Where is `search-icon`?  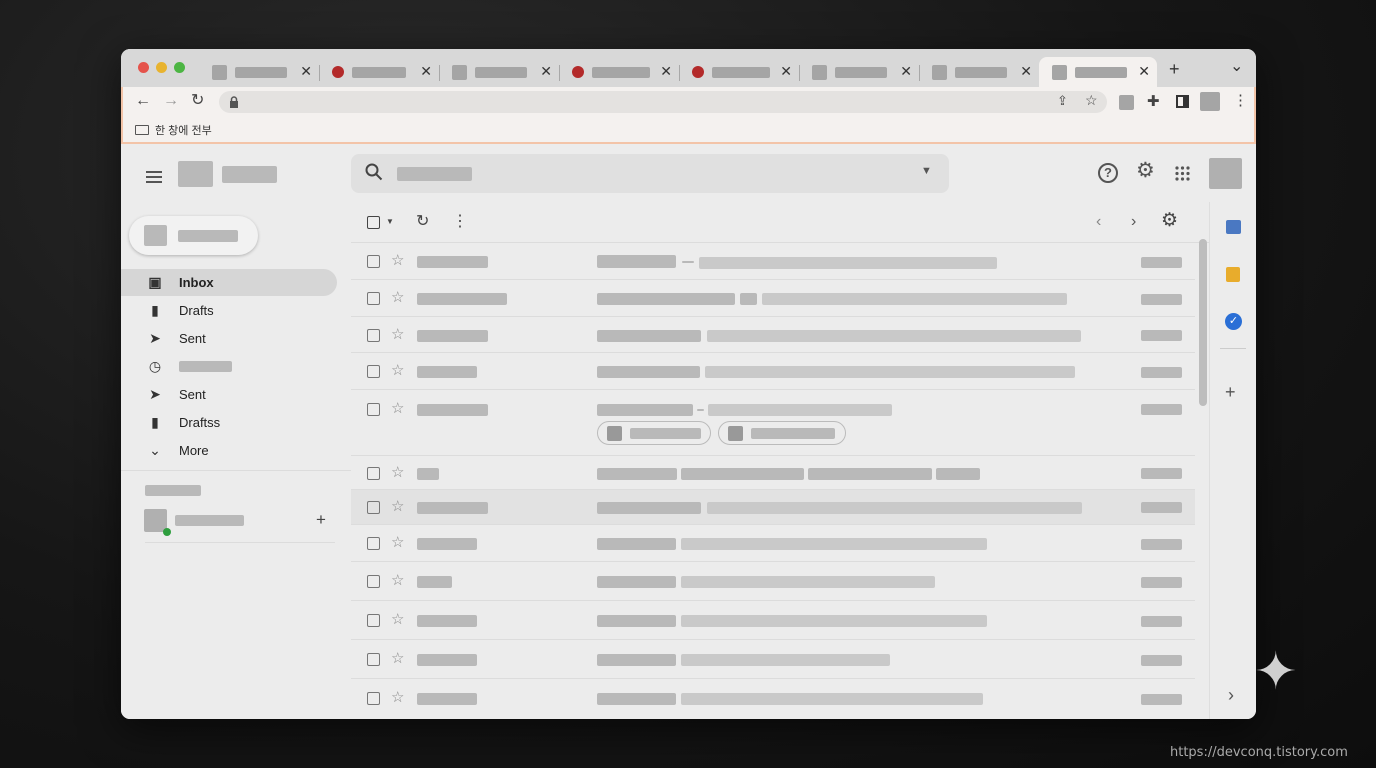
search-icon is located at coordinates (374, 174).